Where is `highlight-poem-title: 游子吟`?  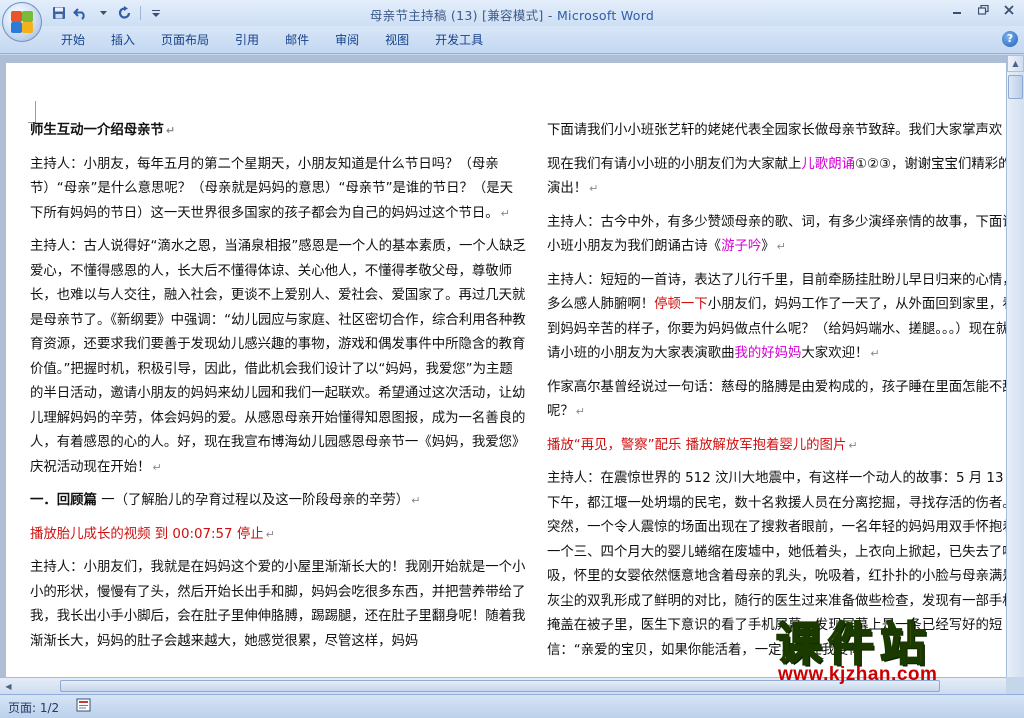
highlight-poem-title: 游子吟 is located at coordinates (741, 246).